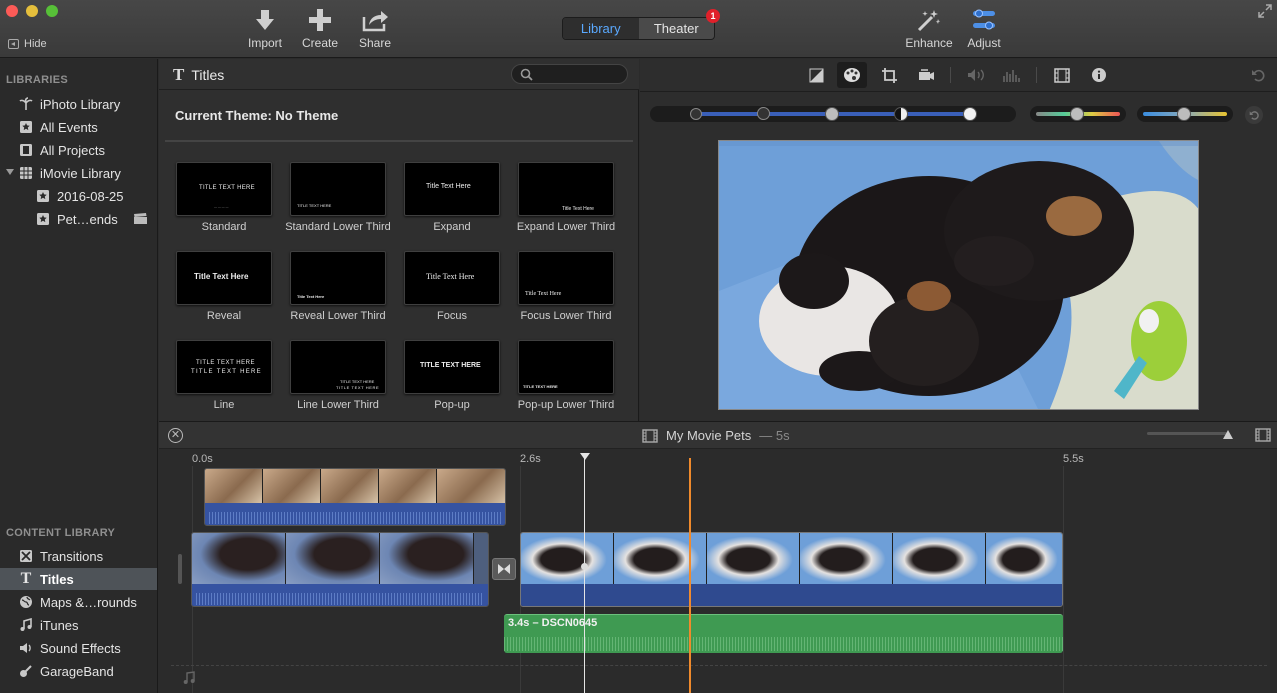  What do you see at coordinates (816, 75) in the screenshot?
I see `color-balance-icon` at bounding box center [816, 75].